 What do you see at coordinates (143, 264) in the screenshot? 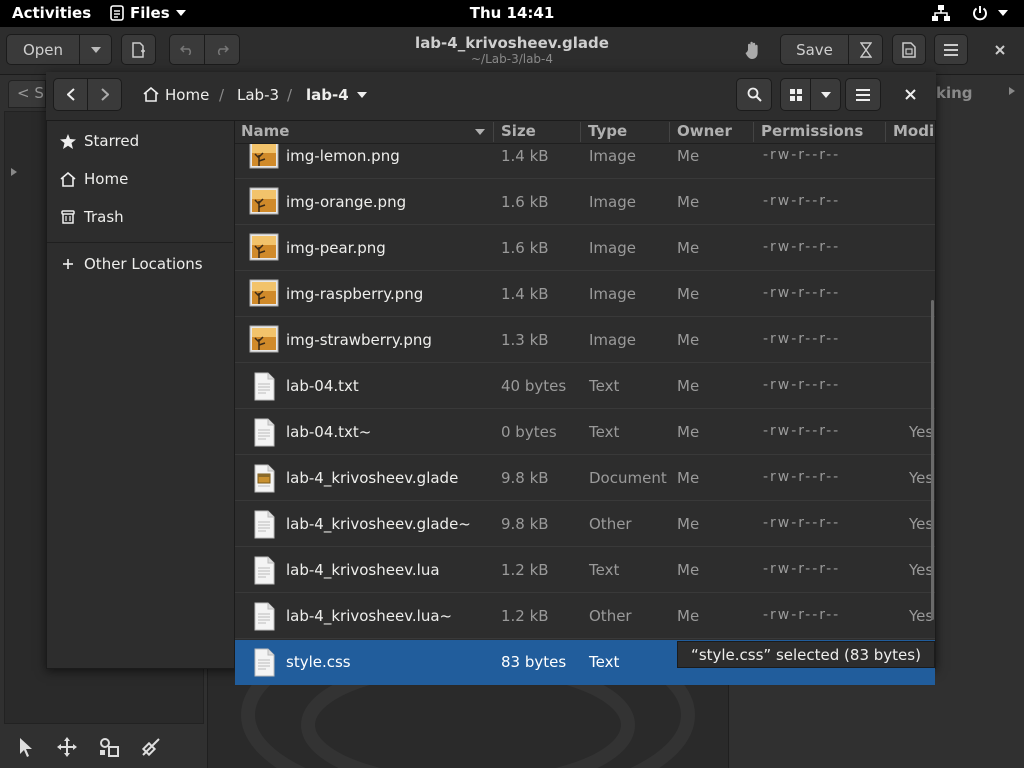
I see `sidebar-item-label: Other Locations` at bounding box center [143, 264].